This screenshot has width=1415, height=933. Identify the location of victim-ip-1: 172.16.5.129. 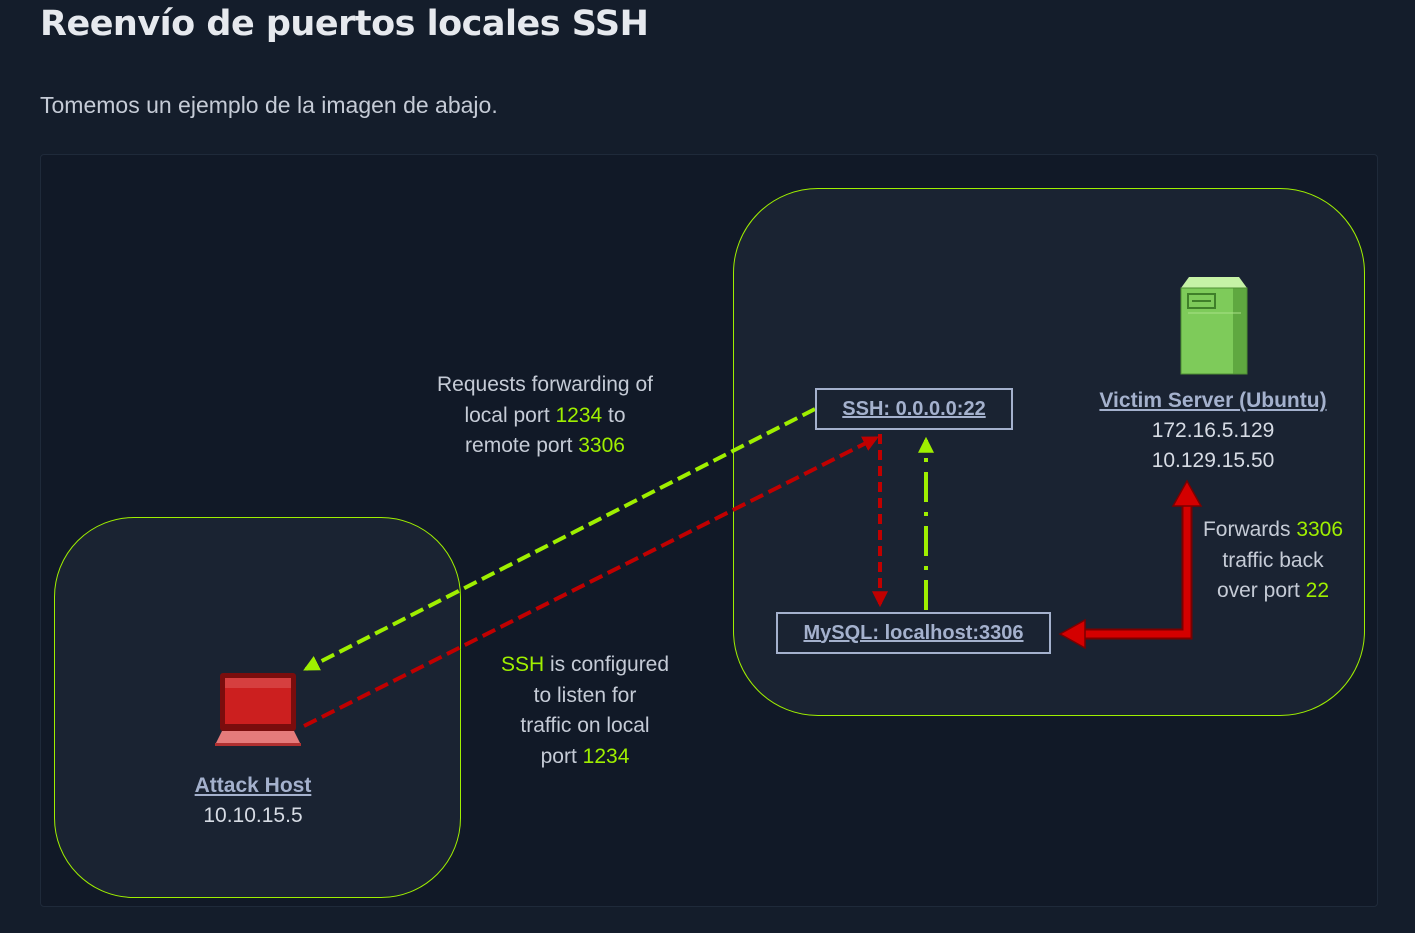
(1213, 430).